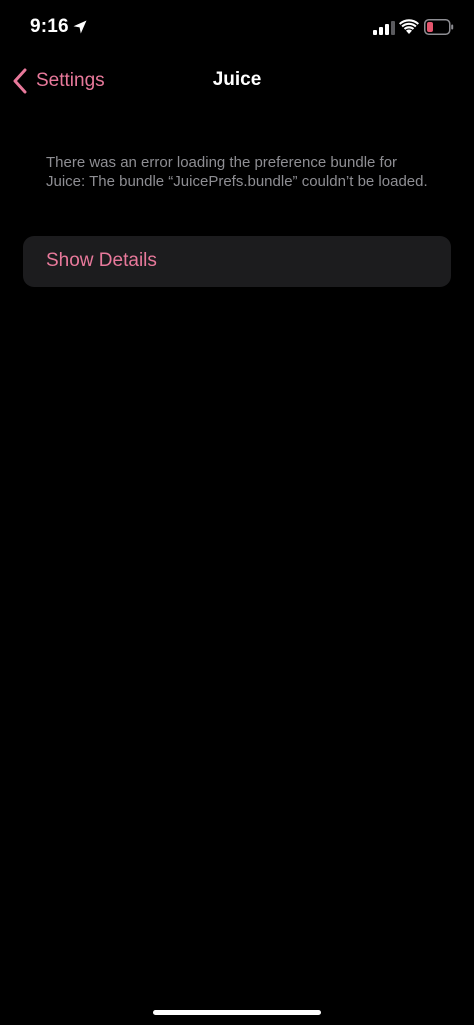  Describe the element at coordinates (49, 26) in the screenshot. I see `status-time: 9:16` at that location.